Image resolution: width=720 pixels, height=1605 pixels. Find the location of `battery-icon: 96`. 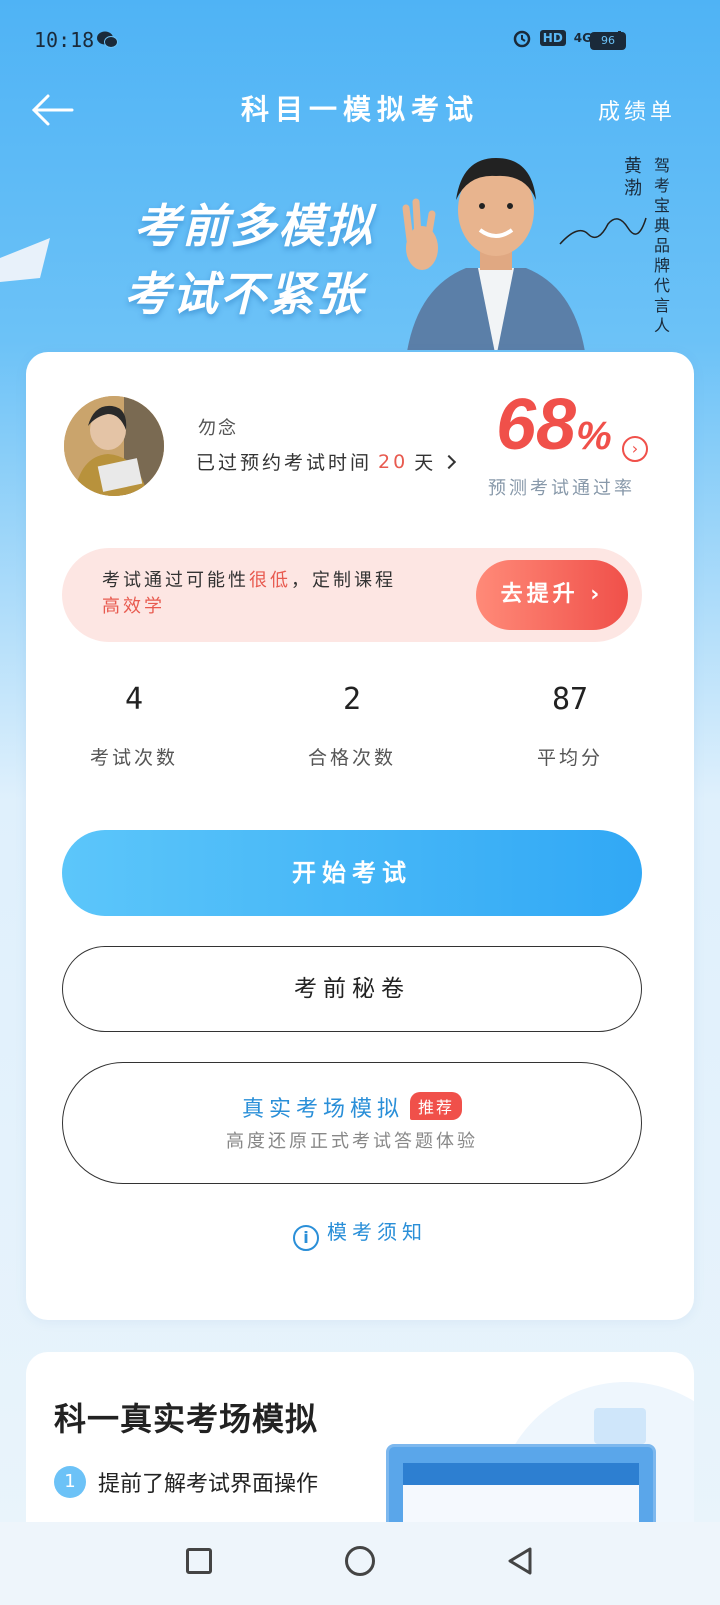

battery-icon: 96 is located at coordinates (608, 41).